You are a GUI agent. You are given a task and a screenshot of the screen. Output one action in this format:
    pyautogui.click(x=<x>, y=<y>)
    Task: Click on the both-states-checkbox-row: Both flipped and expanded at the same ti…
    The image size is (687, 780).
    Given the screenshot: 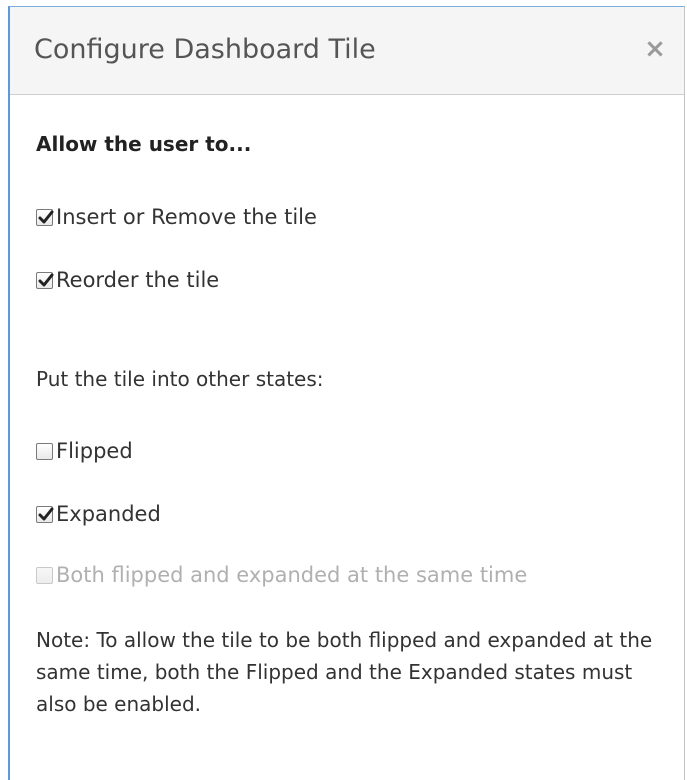 What is the action you would take?
    pyautogui.click(x=281, y=575)
    